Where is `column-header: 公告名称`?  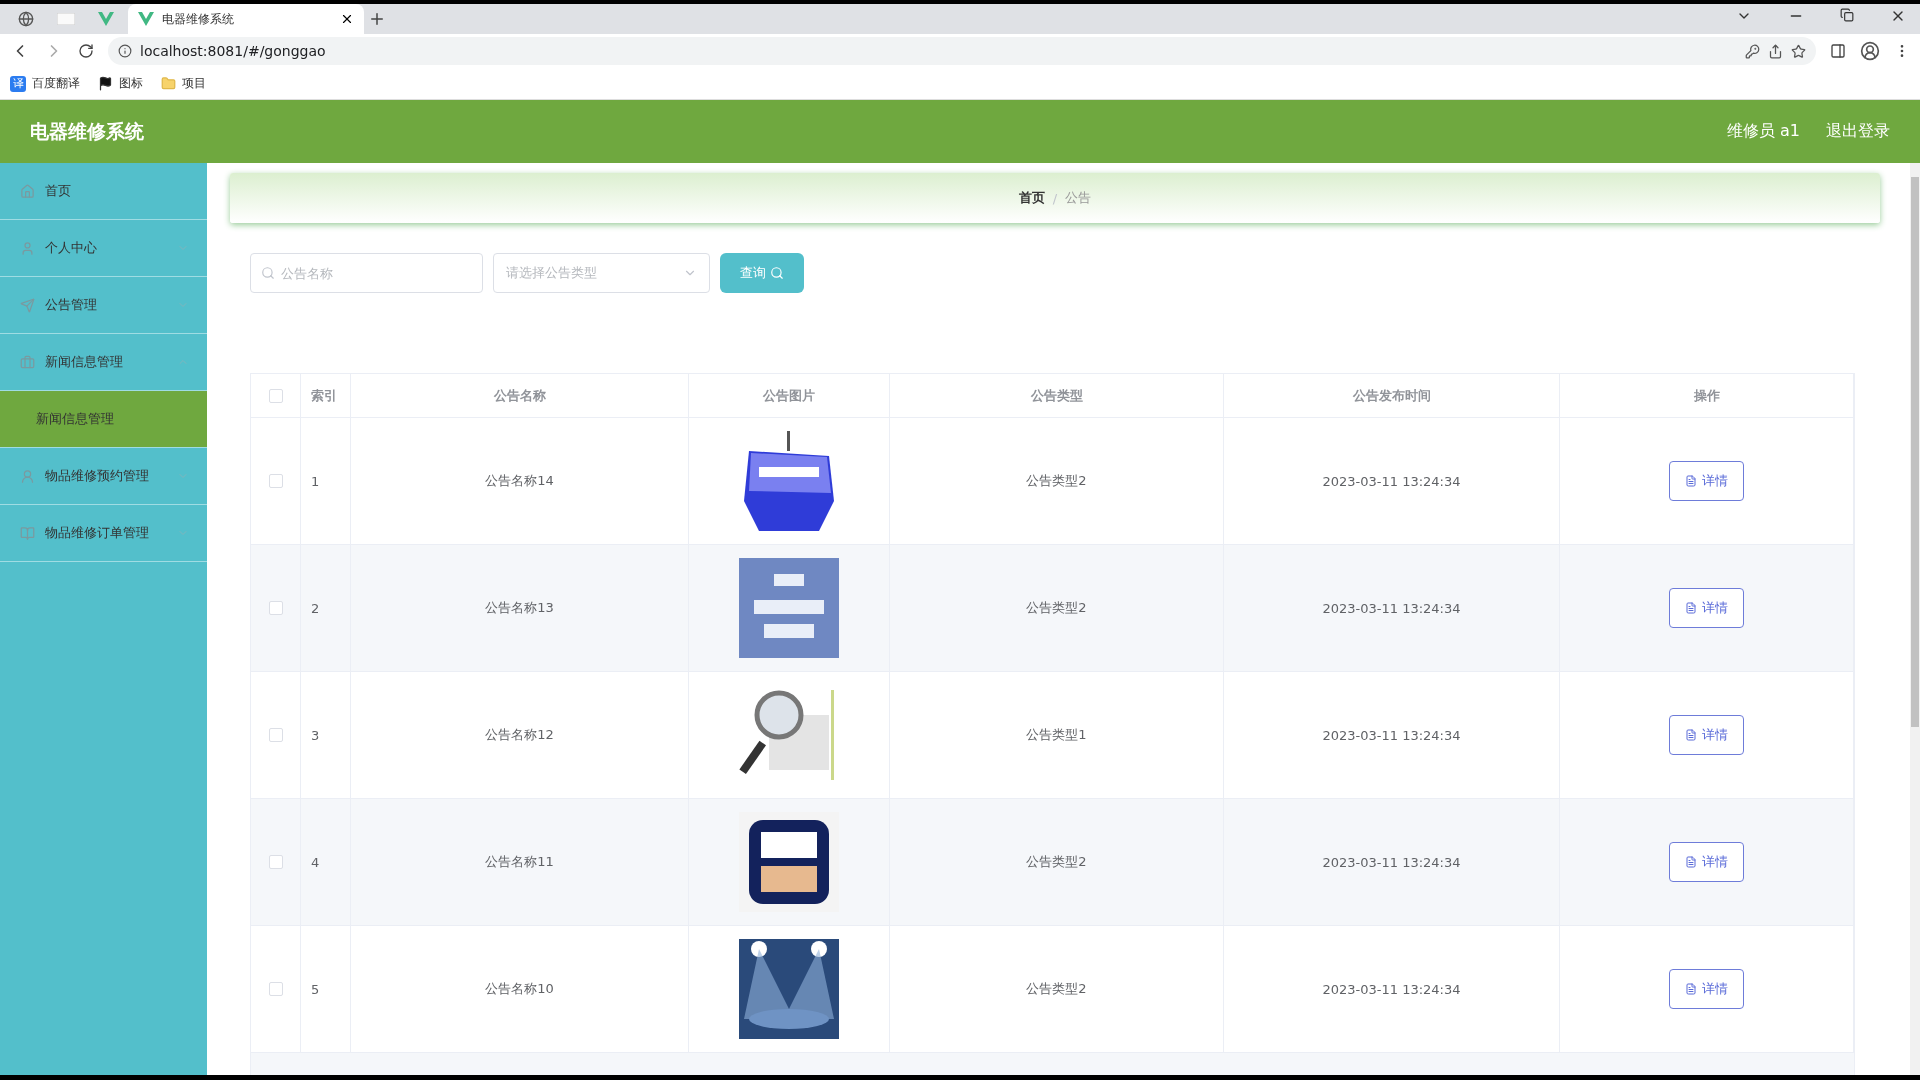 column-header: 公告名称 is located at coordinates (520, 395).